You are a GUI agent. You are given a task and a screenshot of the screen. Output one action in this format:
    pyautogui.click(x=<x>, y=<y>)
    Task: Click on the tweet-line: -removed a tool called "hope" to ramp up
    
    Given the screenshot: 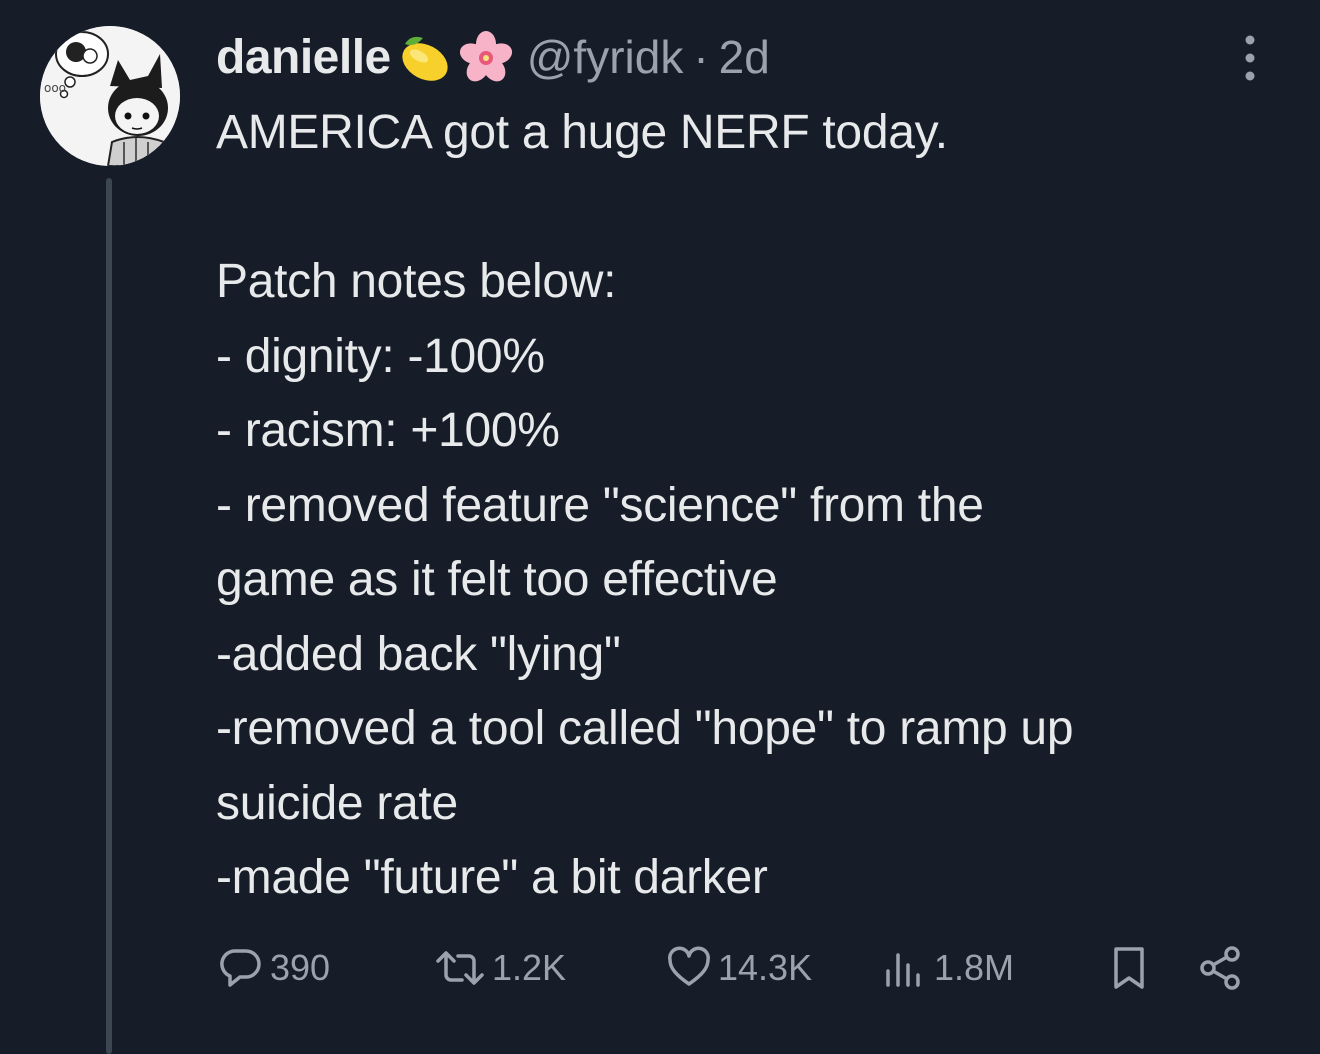 What is the action you would take?
    pyautogui.click(x=645, y=728)
    